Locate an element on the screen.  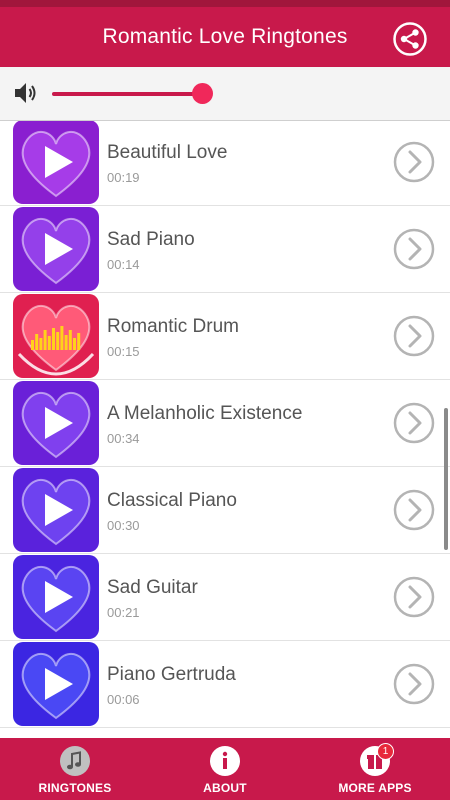
list-item: A Melanholic Existence 00:34 is located at coordinates (225, 423).